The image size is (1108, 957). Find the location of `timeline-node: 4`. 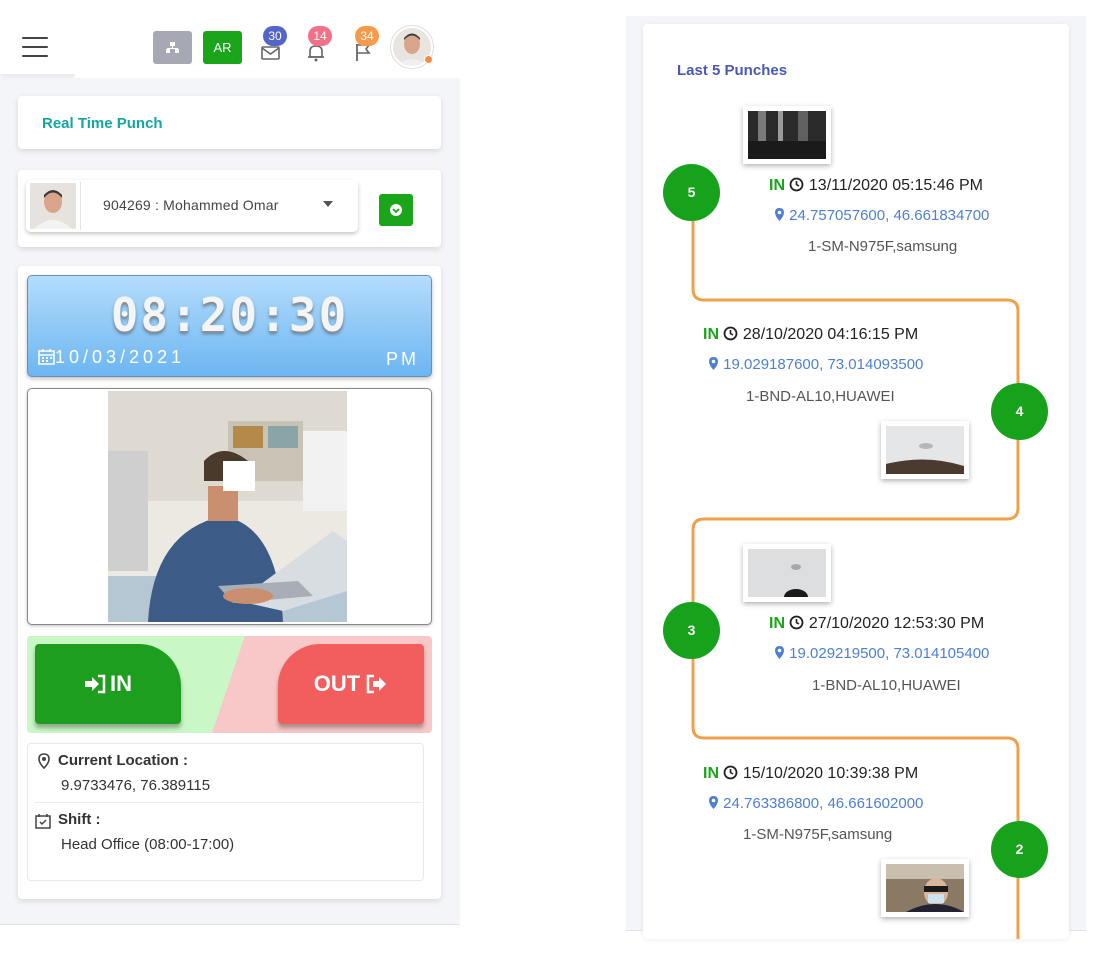

timeline-node: 4 is located at coordinates (1019, 411).